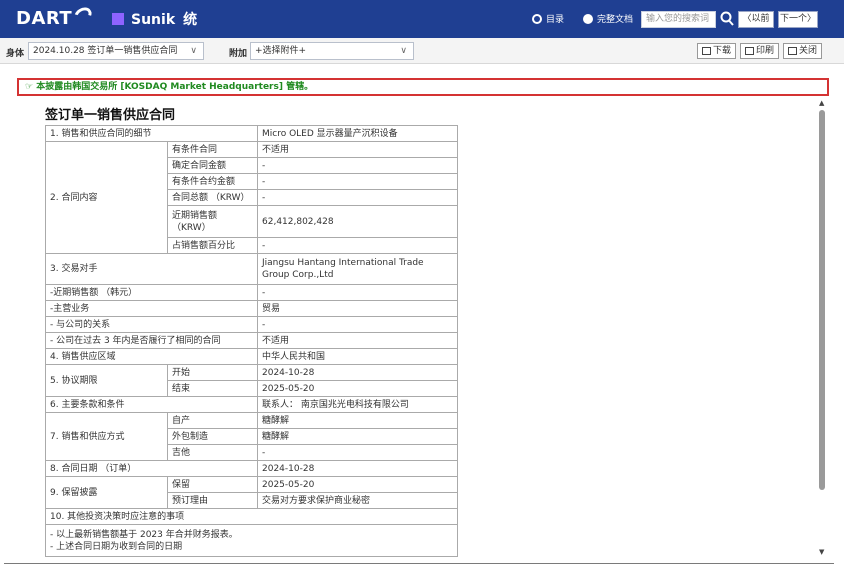 The width and height of the screenshot is (844, 568). What do you see at coordinates (106, 436) in the screenshot?
I see `table-cell: 7. 销售和供应方式` at bounding box center [106, 436].